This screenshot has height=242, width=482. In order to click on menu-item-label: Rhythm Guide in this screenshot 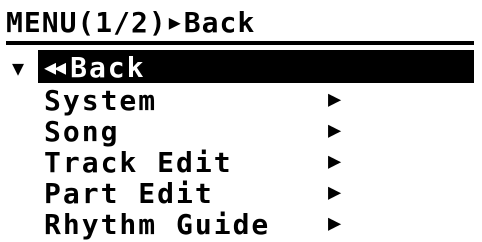, I will do `click(157, 224)`.